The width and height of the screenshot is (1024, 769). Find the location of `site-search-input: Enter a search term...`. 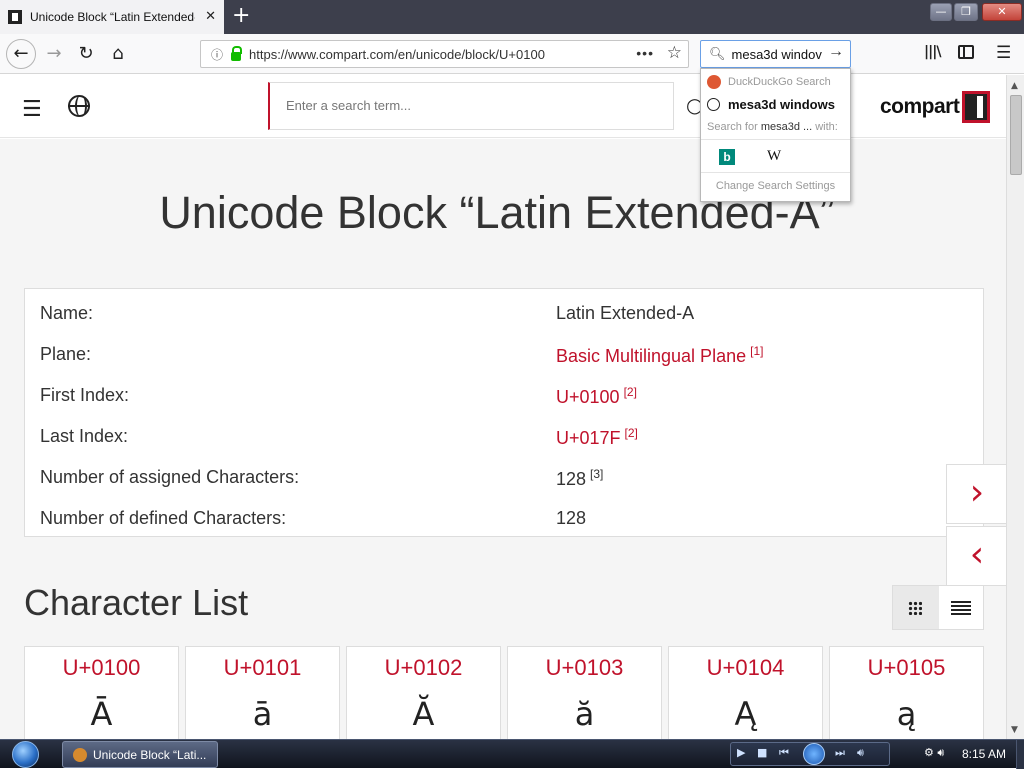

site-search-input: Enter a search term... is located at coordinates (471, 106).